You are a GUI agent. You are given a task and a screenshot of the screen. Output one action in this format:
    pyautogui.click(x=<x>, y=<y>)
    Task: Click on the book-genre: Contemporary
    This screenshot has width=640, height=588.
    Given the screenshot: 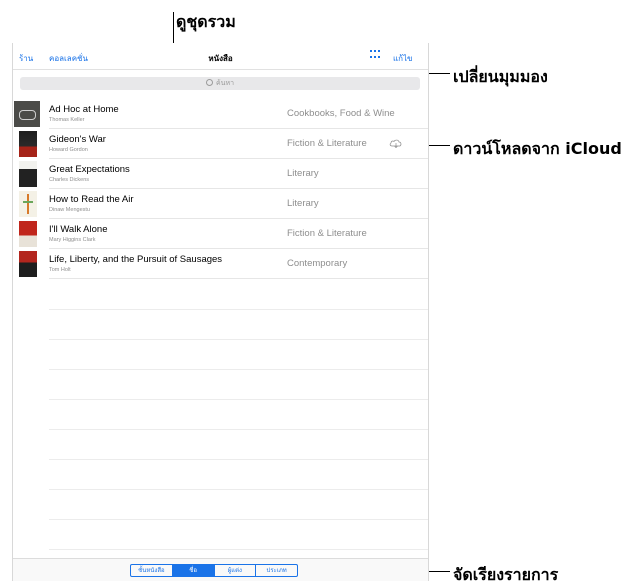 What is the action you would take?
    pyautogui.click(x=317, y=263)
    